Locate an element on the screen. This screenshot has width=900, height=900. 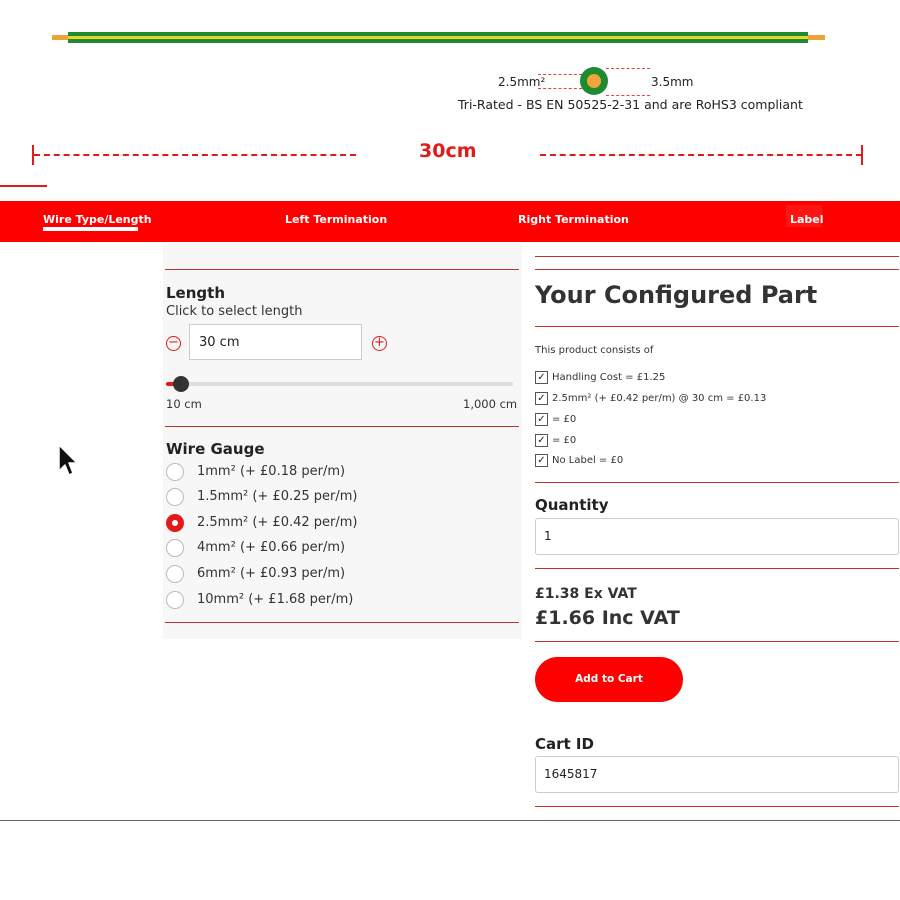
gauge-option-label: 1mm² (+ £0.18 per/m) is located at coordinates (271, 471).